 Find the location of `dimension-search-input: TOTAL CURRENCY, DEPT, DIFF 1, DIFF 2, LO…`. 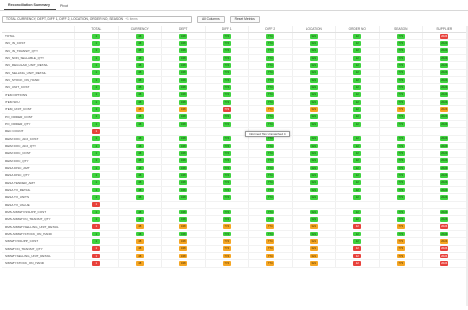

dimension-search-input: TOTAL CURRENCY, DEPT, DIFF 1, DIFF 2, LO… is located at coordinates (97, 19).